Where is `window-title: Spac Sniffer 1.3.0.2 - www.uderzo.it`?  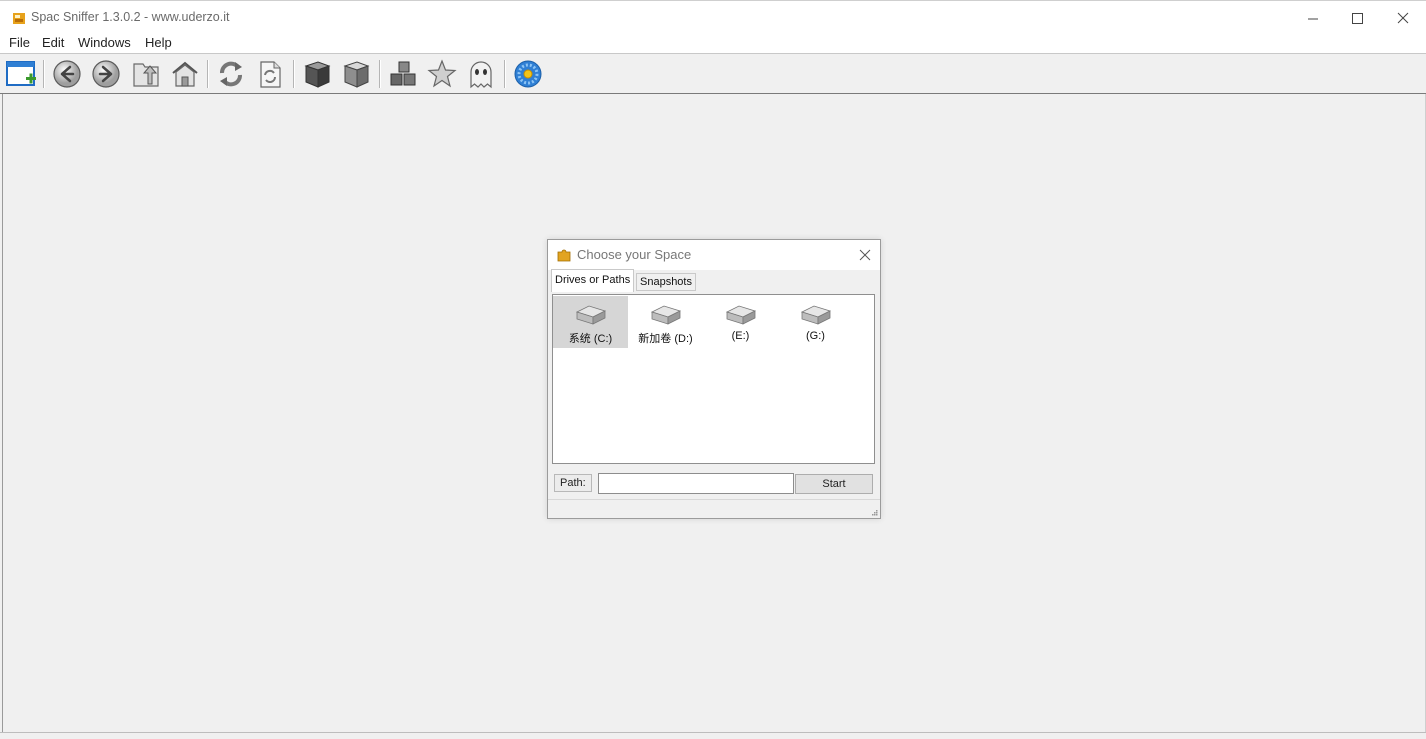
window-title: Spac Sniffer 1.3.0.2 - www.uderzo.it is located at coordinates (130, 17).